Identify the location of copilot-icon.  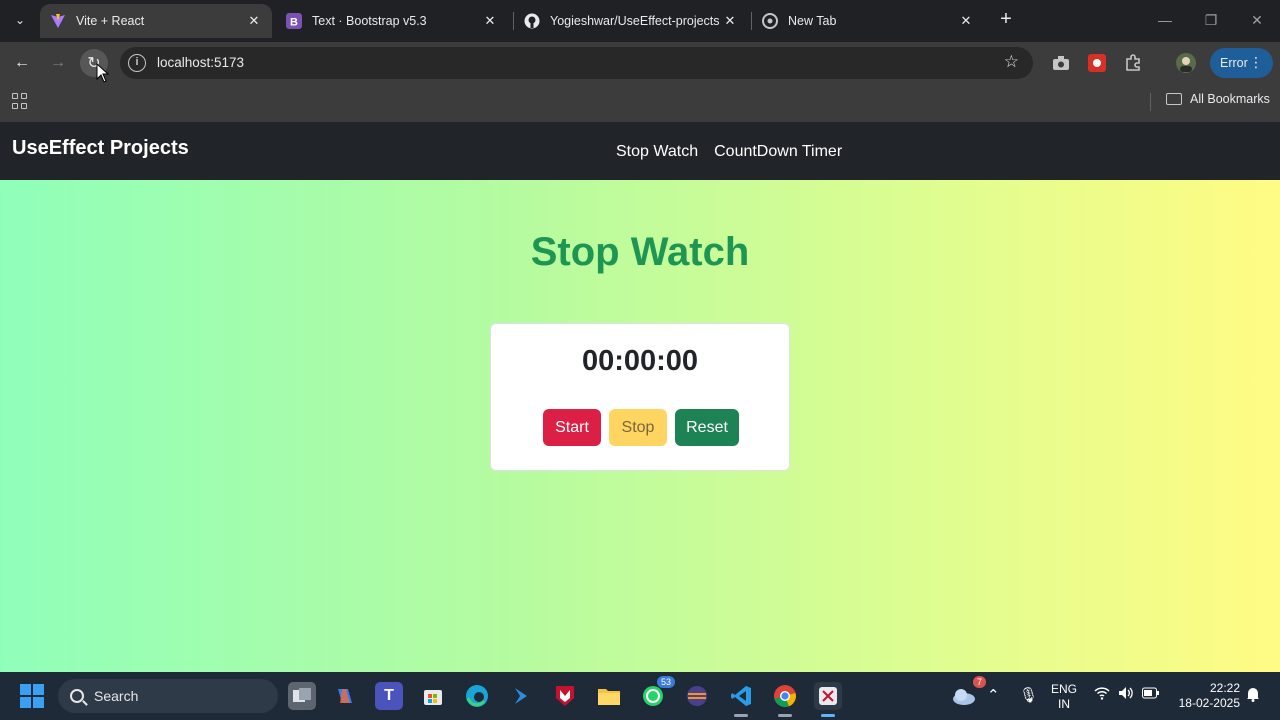
(345, 696).